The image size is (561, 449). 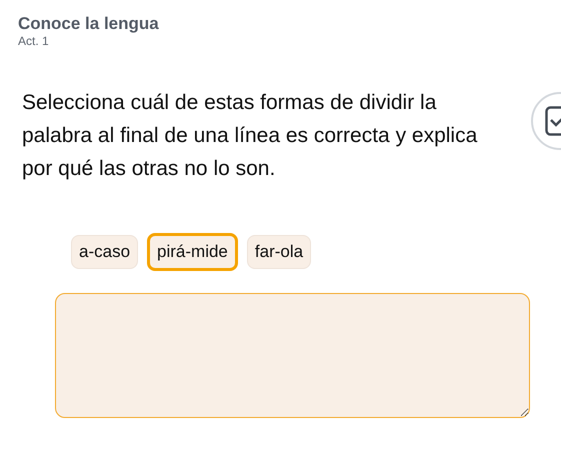 I want to click on activity-title: Conoce la lengua, so click(x=89, y=24).